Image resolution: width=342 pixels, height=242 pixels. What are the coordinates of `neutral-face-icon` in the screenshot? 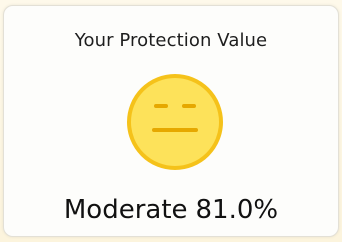 It's located at (175, 122).